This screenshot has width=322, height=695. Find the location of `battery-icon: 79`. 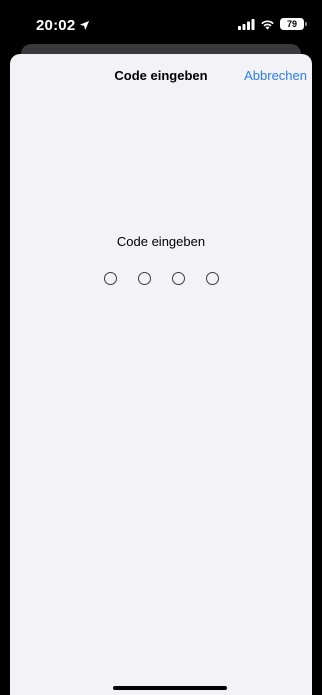

battery-icon: 79 is located at coordinates (293, 24).